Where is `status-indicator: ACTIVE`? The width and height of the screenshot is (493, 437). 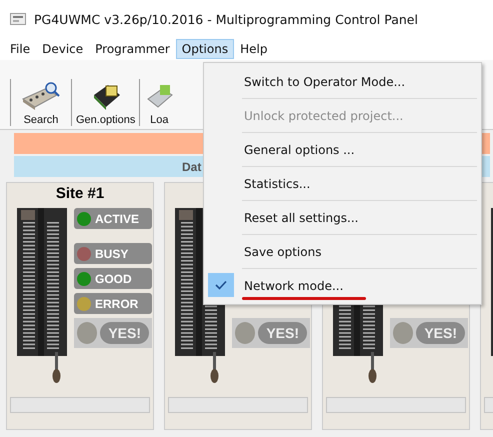 status-indicator: ACTIVE is located at coordinates (113, 218).